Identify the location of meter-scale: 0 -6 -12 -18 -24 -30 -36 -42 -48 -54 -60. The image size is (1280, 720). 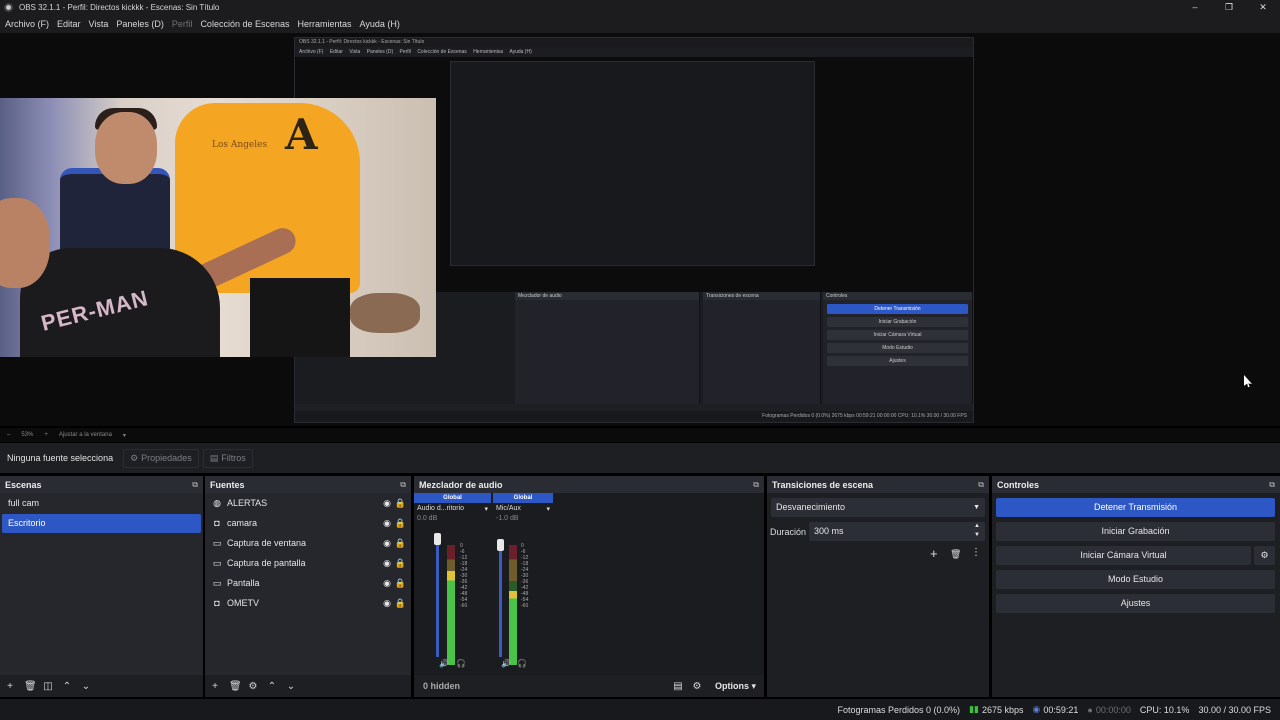
(524, 576).